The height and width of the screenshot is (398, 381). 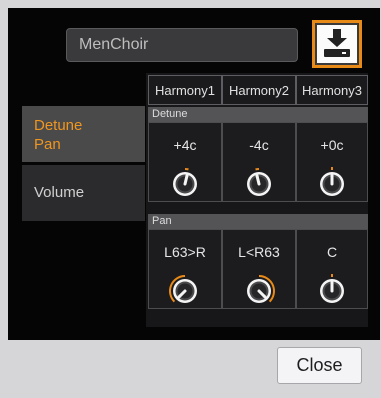 I want to click on detune-value: -4c, so click(x=259, y=145).